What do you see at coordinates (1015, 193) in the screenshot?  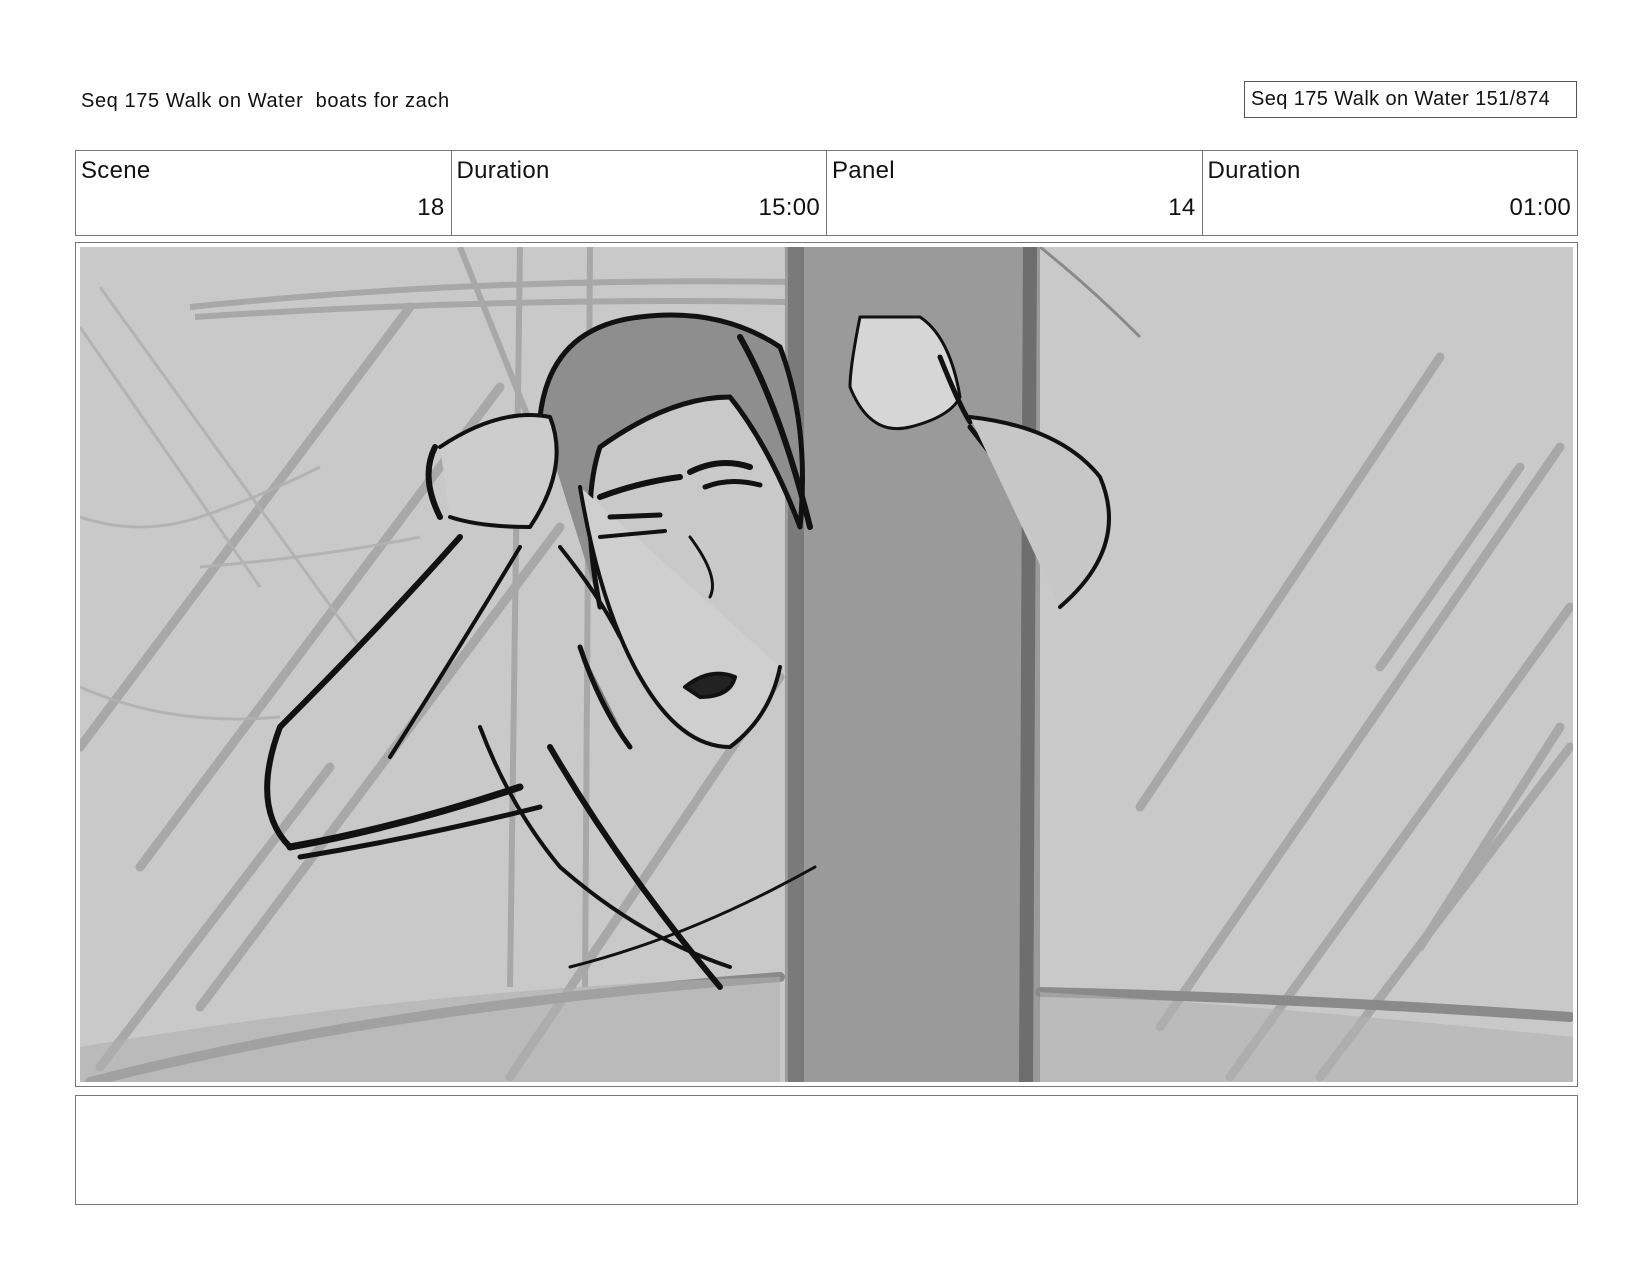 I see `panel-cell: Panel 14` at bounding box center [1015, 193].